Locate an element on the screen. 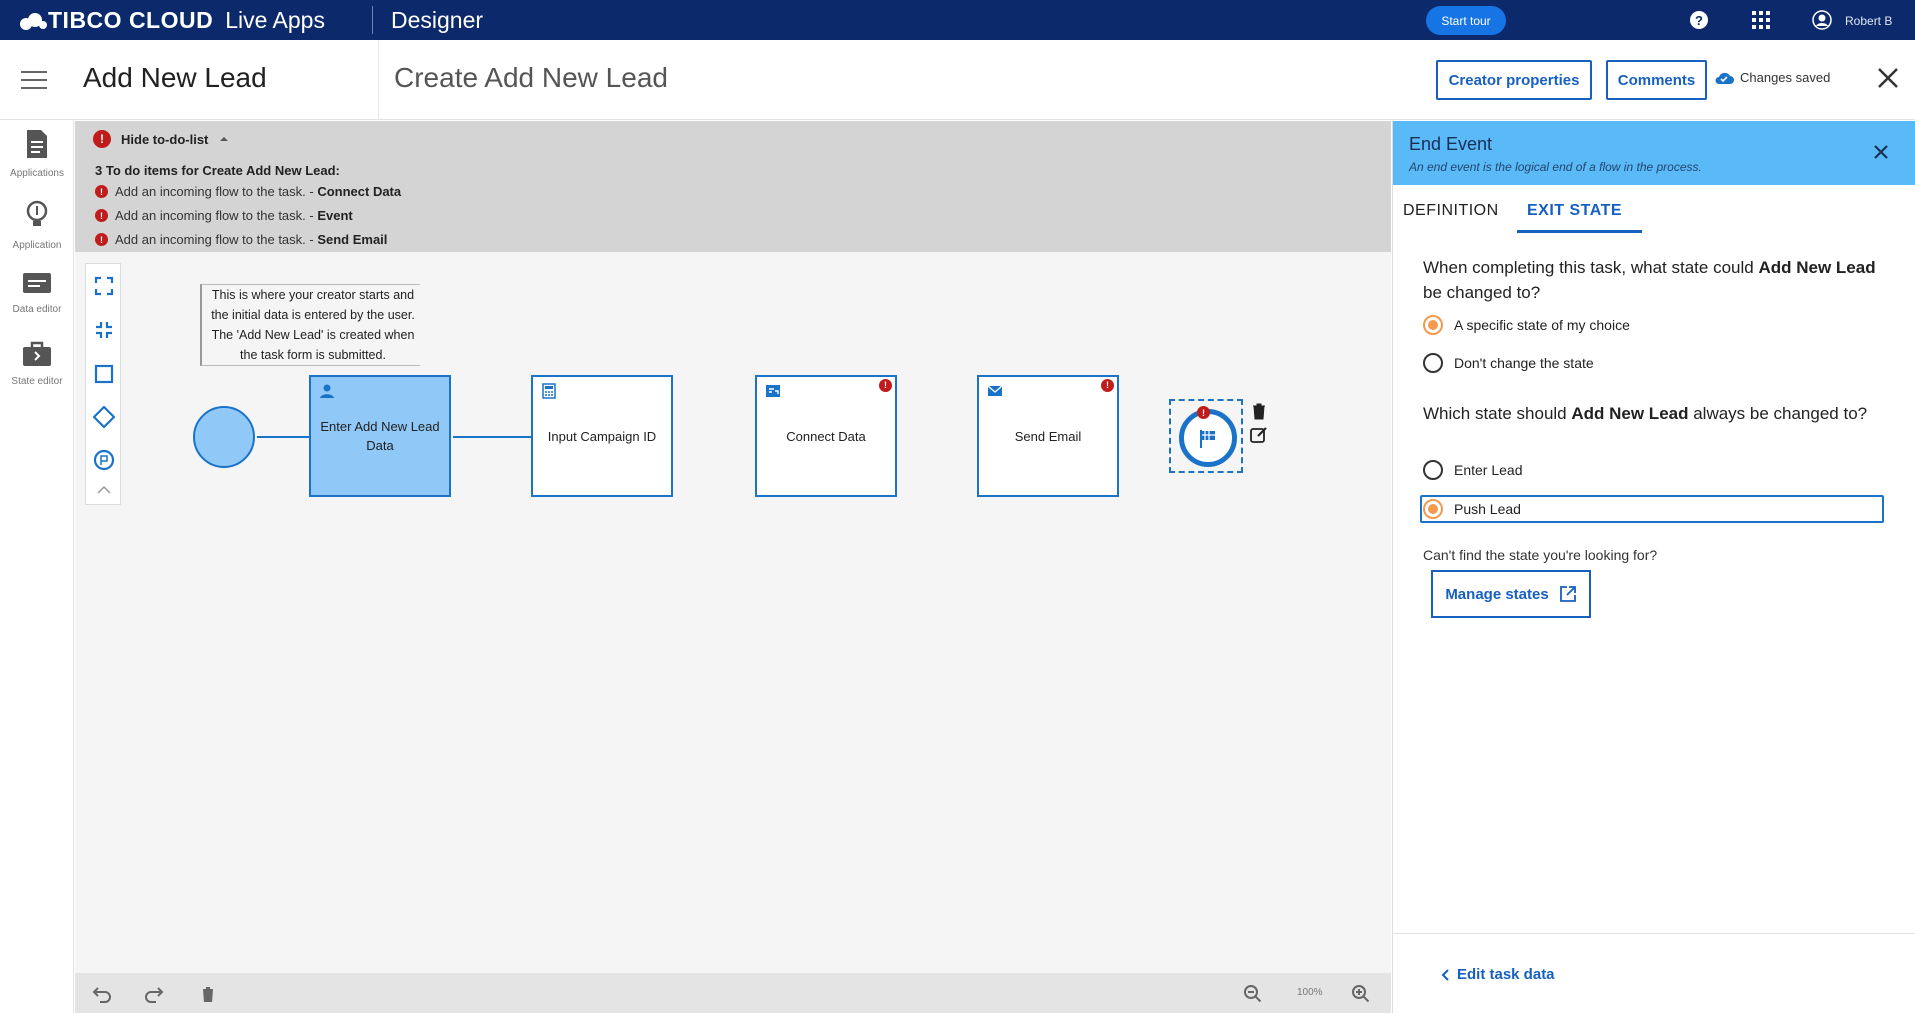 The image size is (1915, 1013). creator-properties-button: Creator properties is located at coordinates (1514, 80).